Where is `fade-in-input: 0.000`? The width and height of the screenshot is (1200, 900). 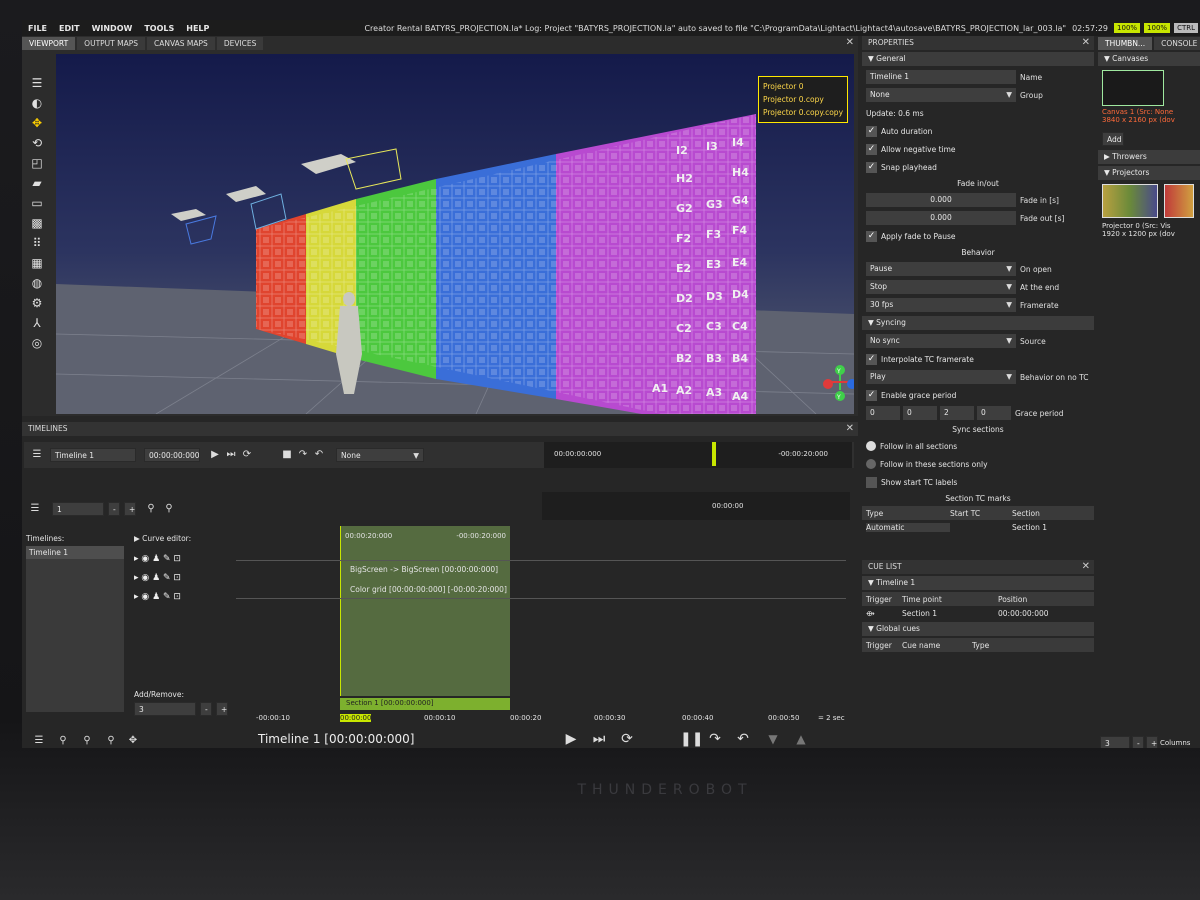 fade-in-input: 0.000 is located at coordinates (941, 200).